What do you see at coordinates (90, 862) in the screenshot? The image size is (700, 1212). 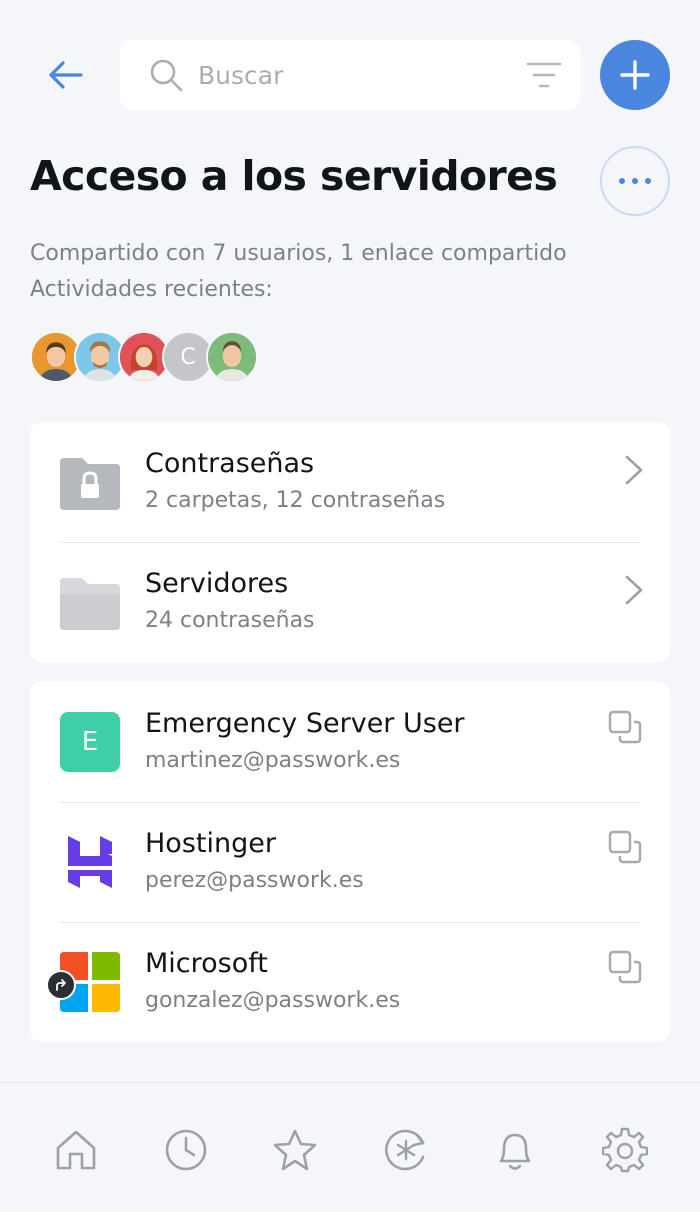 I see `hostinger-logo-icon` at bounding box center [90, 862].